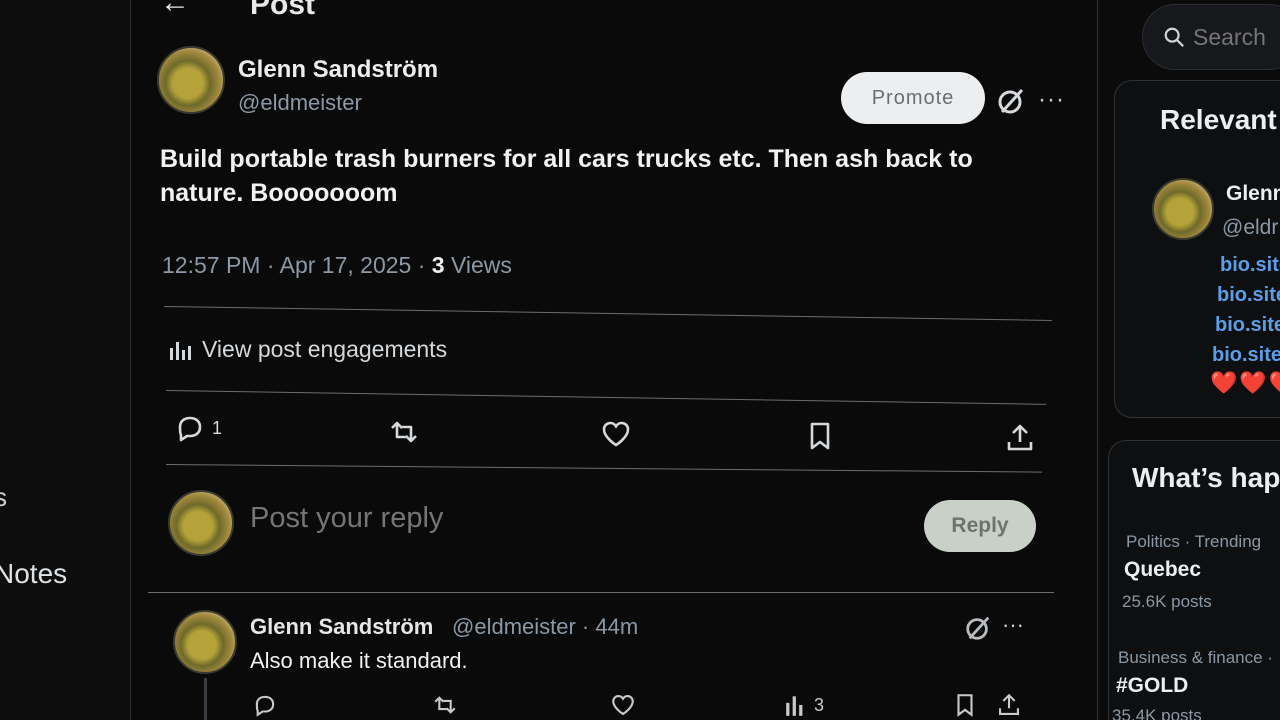 The height and width of the screenshot is (720, 1280). What do you see at coordinates (1245, 382) in the screenshot?
I see `hearts-emoji: ❤️❤️❤️` at bounding box center [1245, 382].